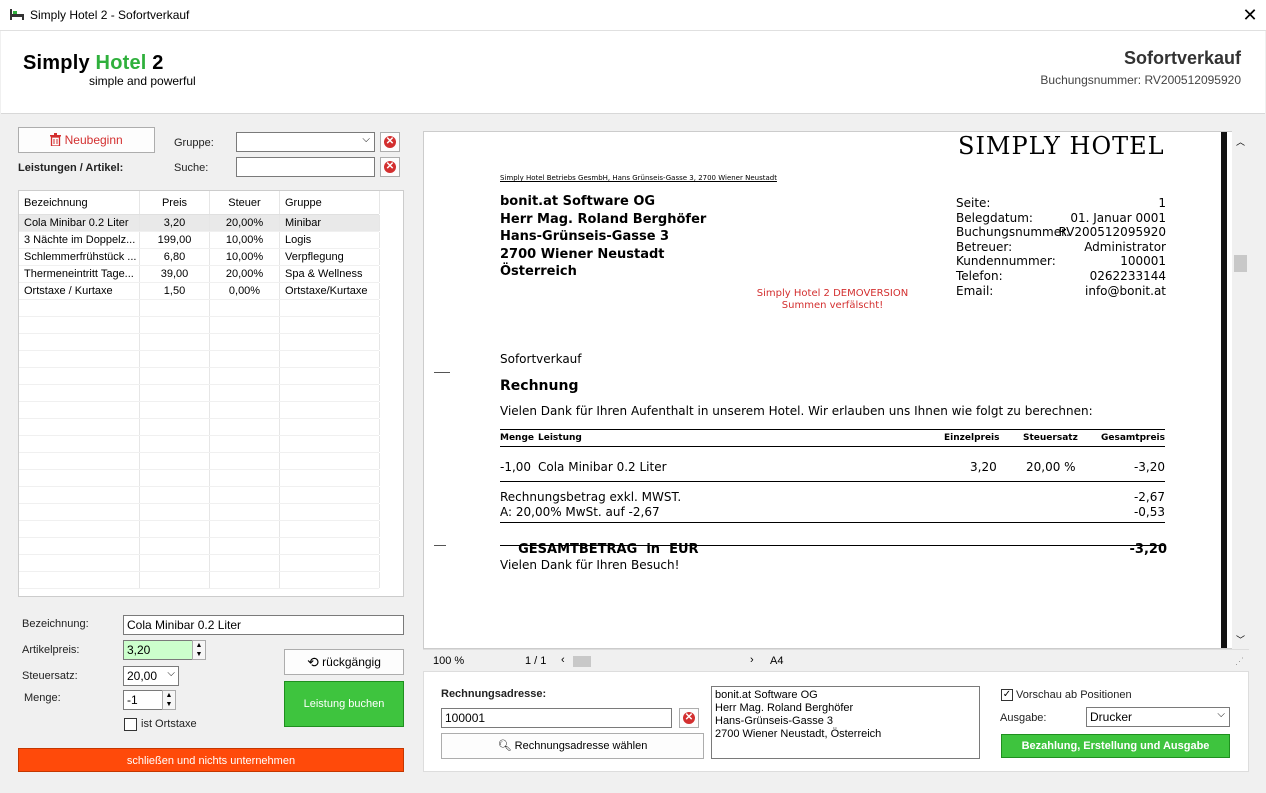  Describe the element at coordinates (556, 718) in the screenshot. I see `billing-address-input: 100001` at that location.